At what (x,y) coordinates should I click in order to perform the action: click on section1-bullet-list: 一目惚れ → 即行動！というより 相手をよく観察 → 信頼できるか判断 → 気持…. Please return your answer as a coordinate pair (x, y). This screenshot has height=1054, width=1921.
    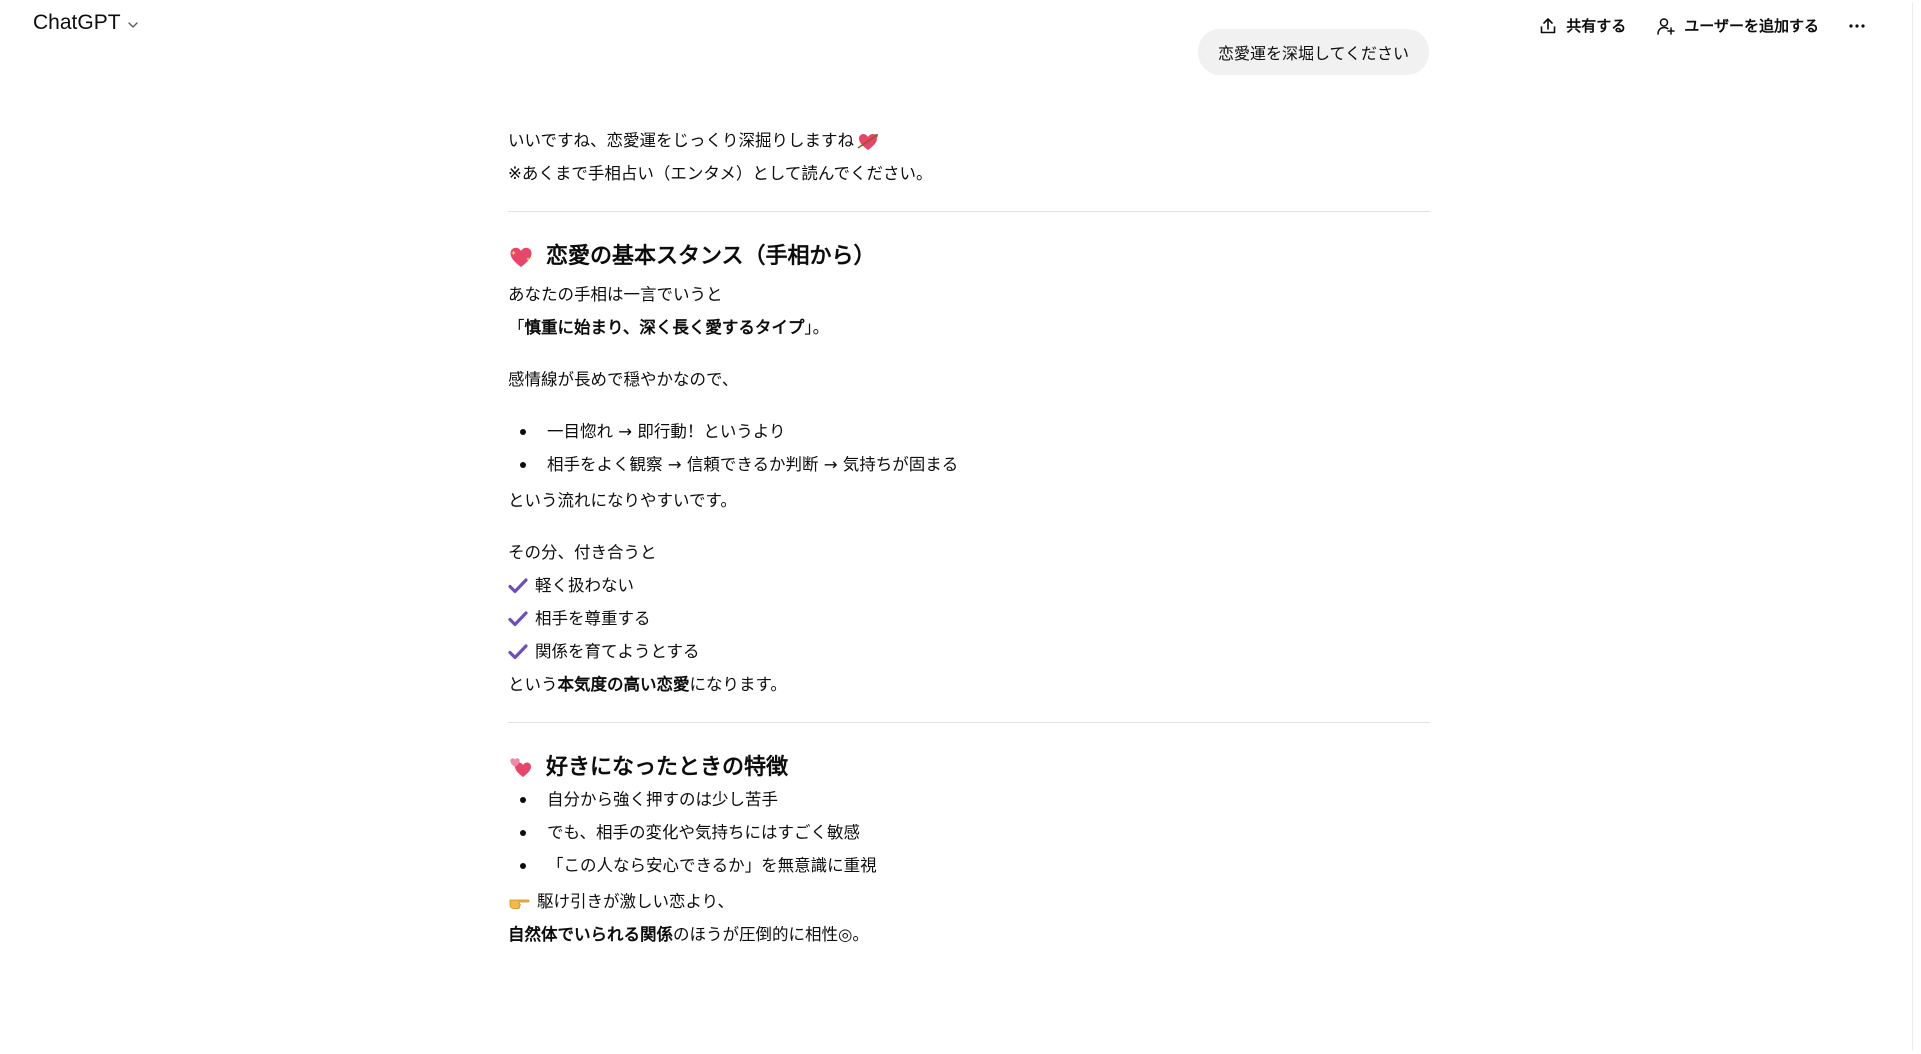
    Looking at the image, I should click on (969, 448).